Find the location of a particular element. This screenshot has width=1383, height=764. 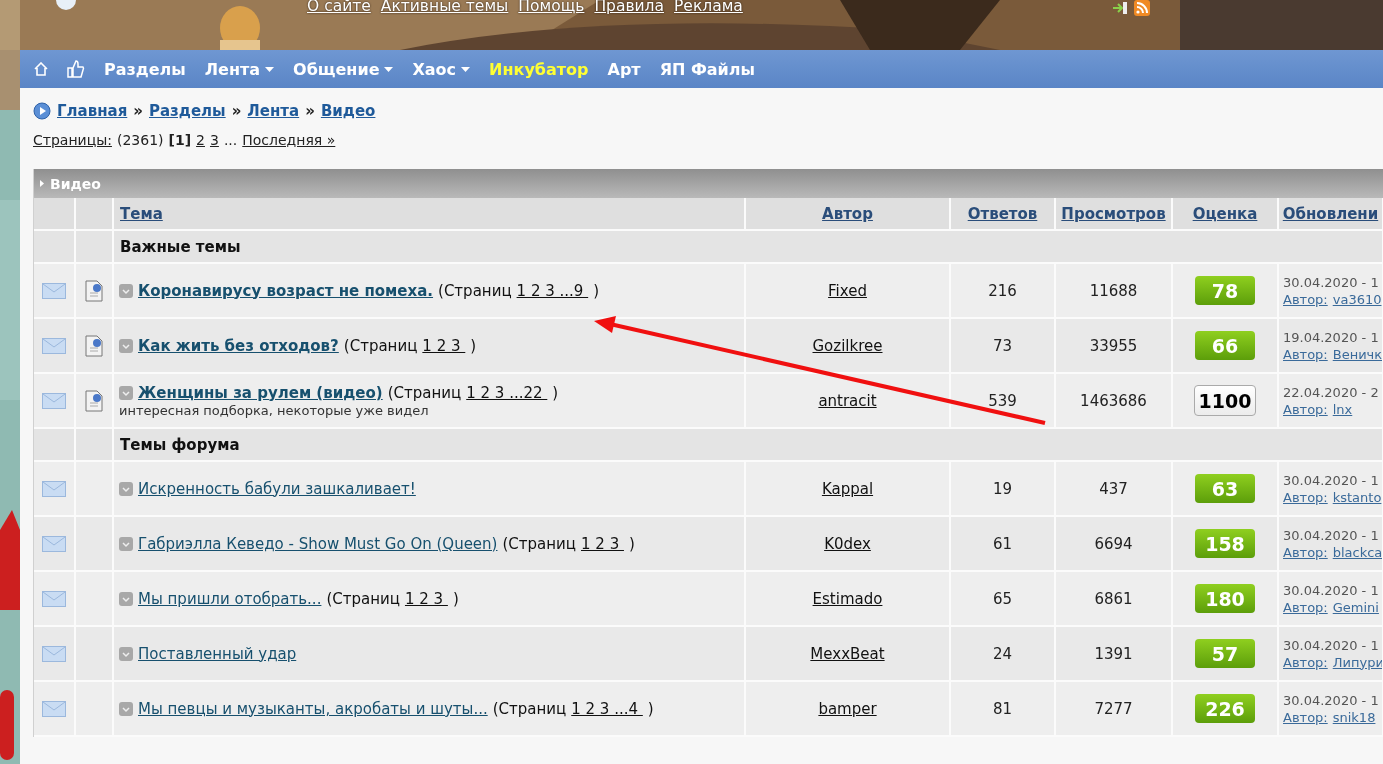

rating-badge: 158 is located at coordinates (1225, 543).